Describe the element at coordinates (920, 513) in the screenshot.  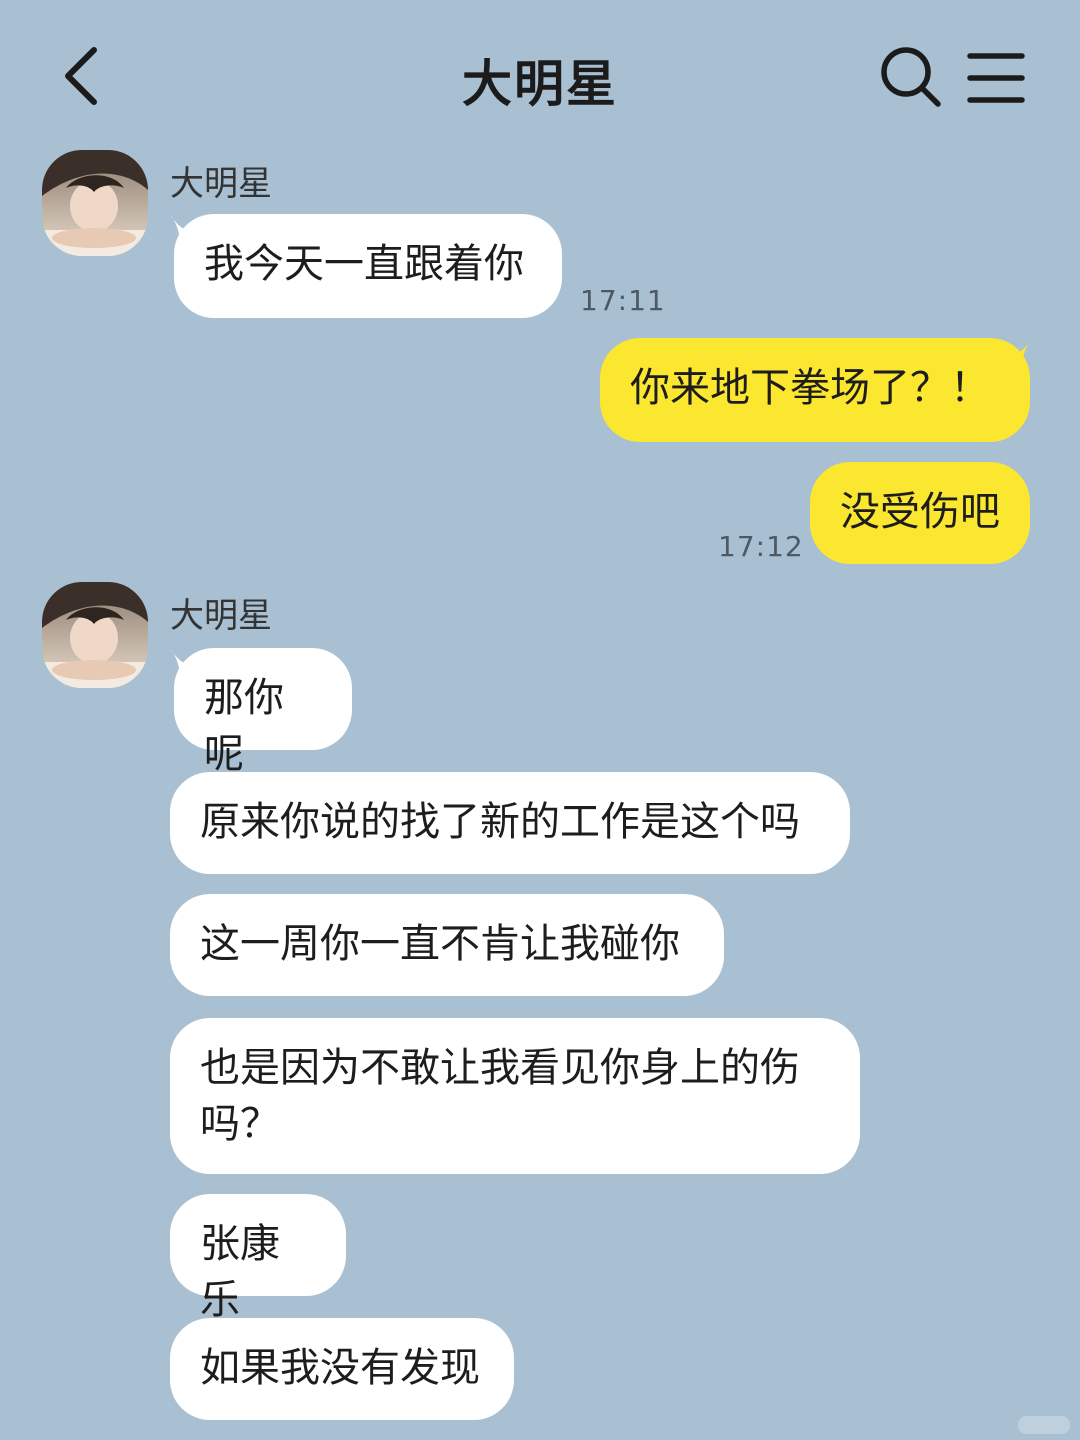
I see `message-bubble: 没受伤吧` at that location.